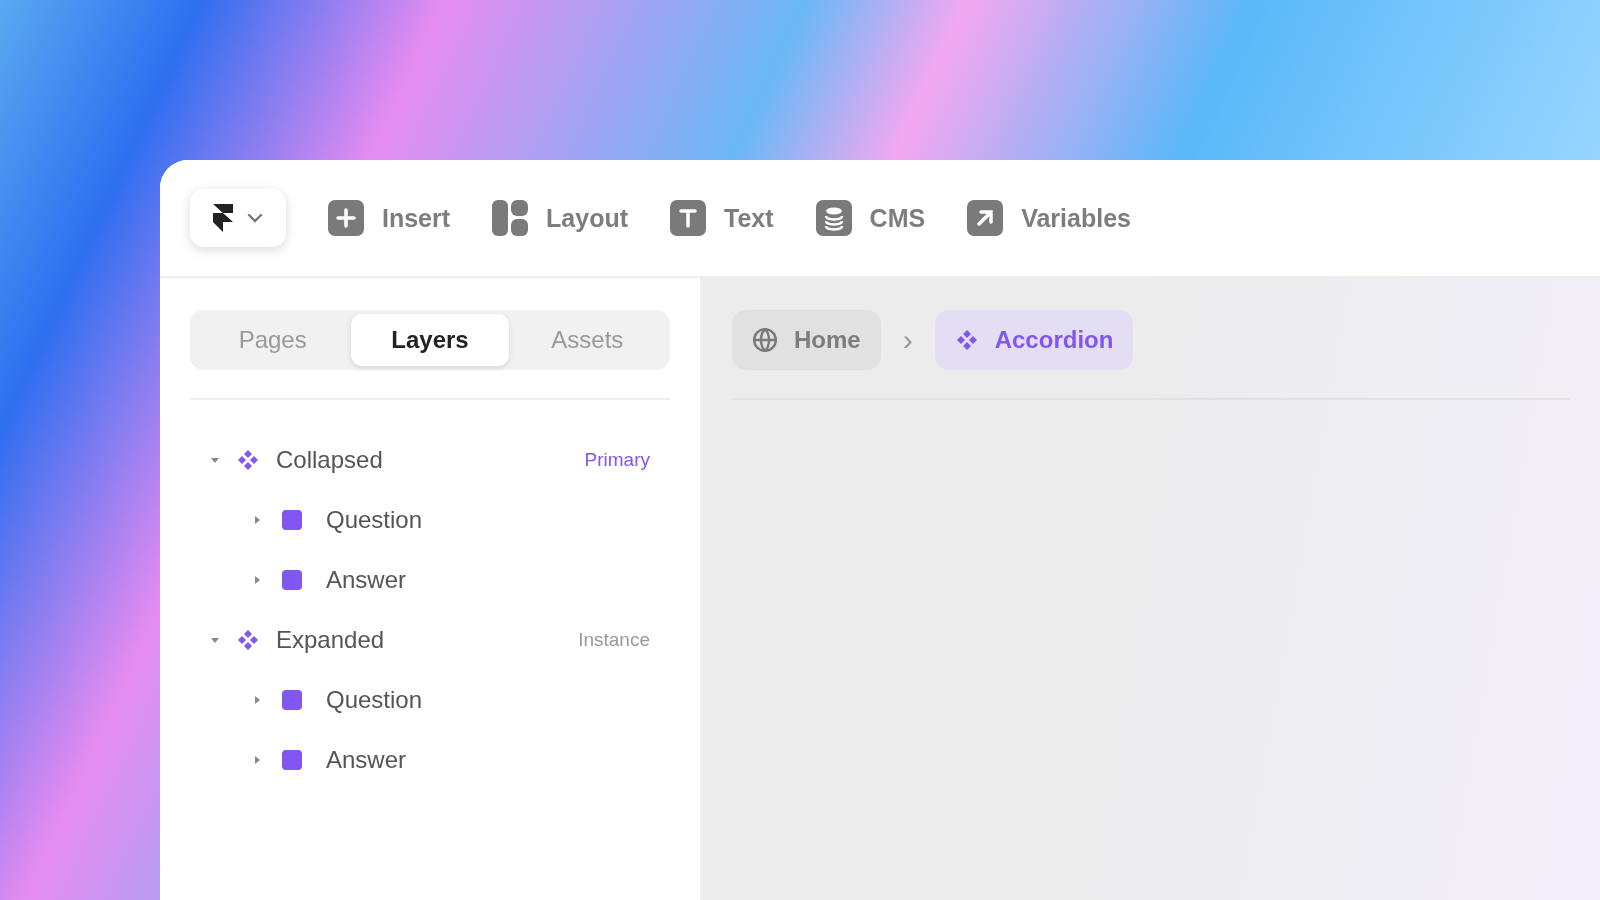 The height and width of the screenshot is (900, 1600). Describe the element at coordinates (765, 340) in the screenshot. I see `globe-icon` at that location.